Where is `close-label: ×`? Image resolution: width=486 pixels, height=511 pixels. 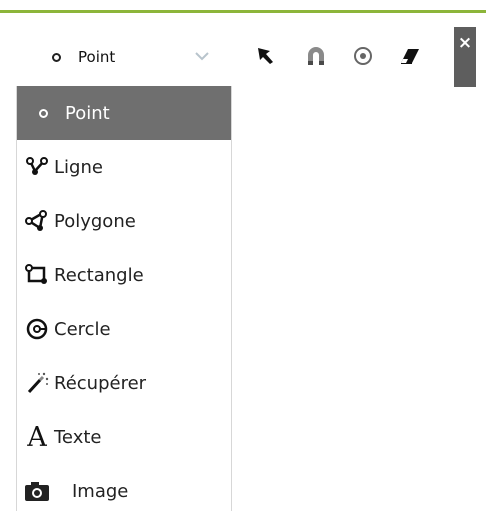 close-label: × is located at coordinates (465, 43).